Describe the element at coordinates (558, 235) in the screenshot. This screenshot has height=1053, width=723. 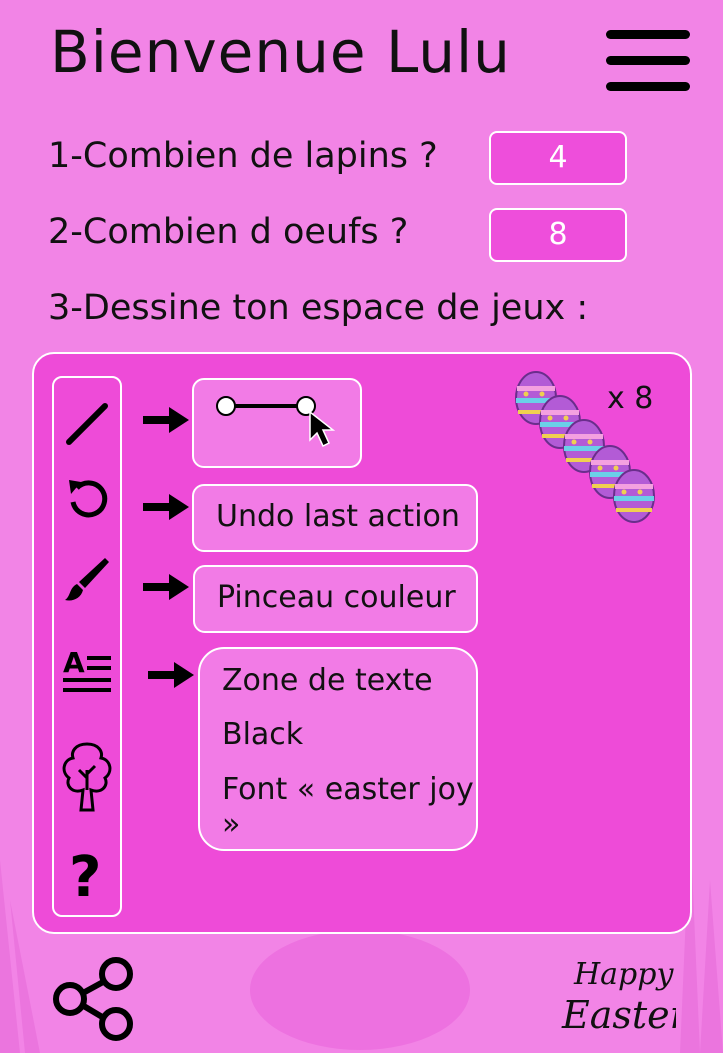
I see `eggs-answer-field: 8` at that location.